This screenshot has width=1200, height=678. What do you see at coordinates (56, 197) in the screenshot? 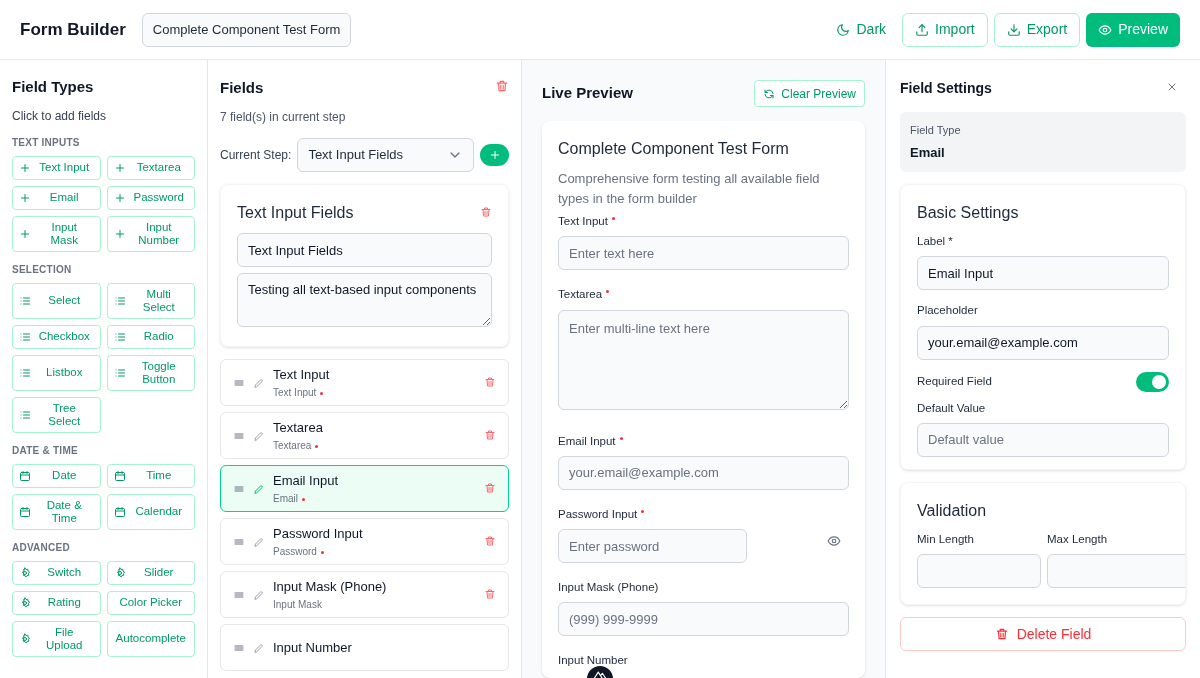
I see `field-type-button: Email` at bounding box center [56, 197].